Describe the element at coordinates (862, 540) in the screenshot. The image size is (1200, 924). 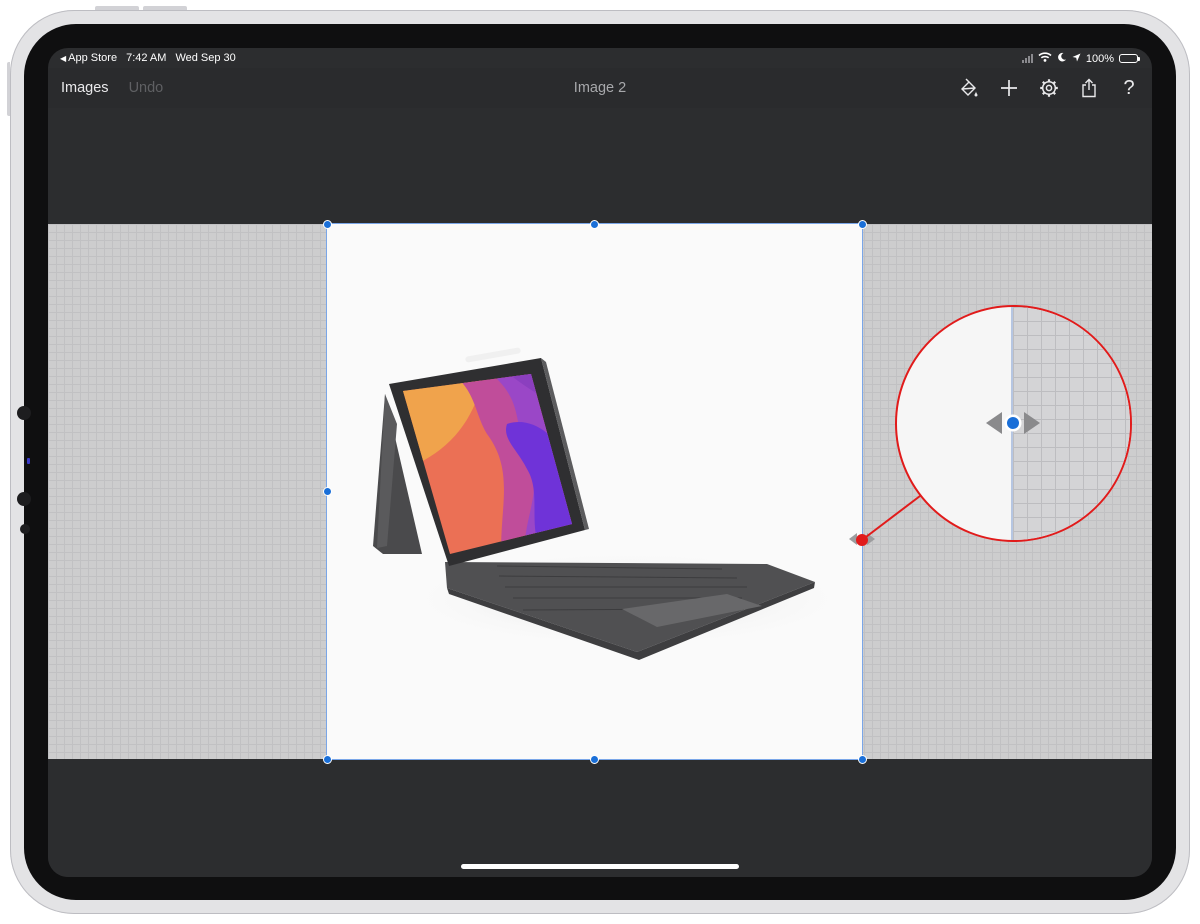
I see `resize-handle-middle-right` at that location.